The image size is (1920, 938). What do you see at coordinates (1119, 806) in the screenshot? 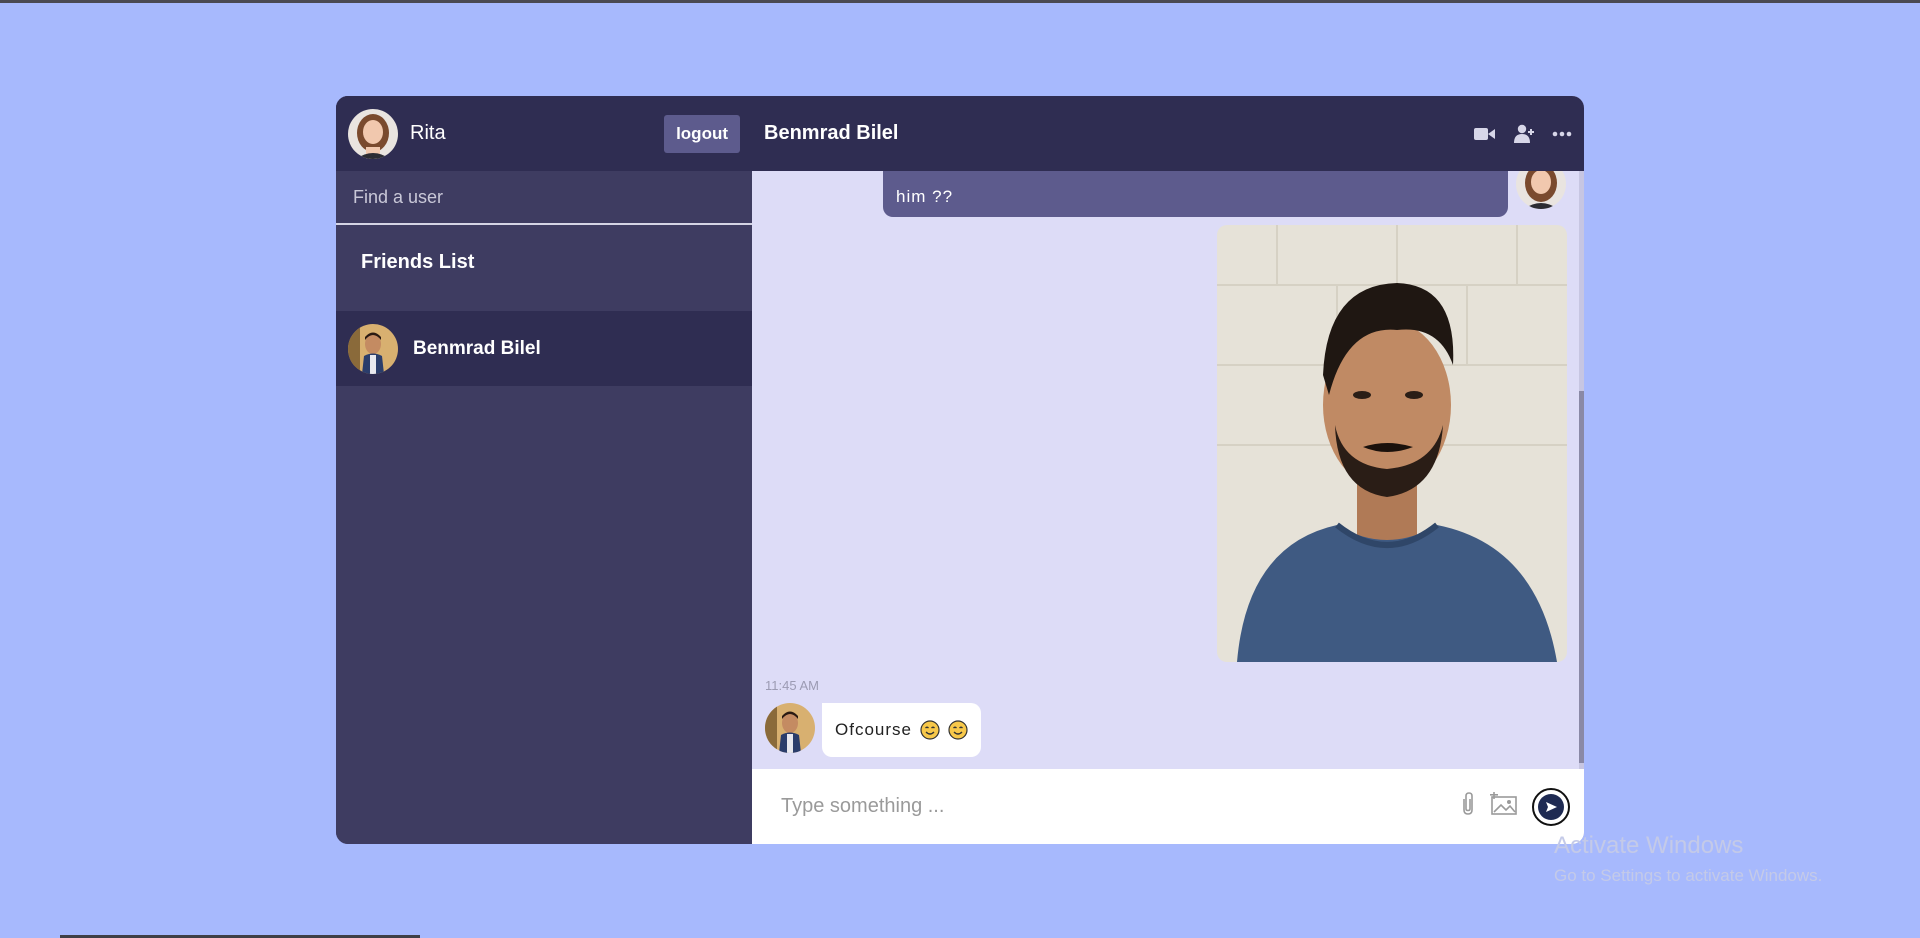
I see `message-input` at bounding box center [1119, 806].